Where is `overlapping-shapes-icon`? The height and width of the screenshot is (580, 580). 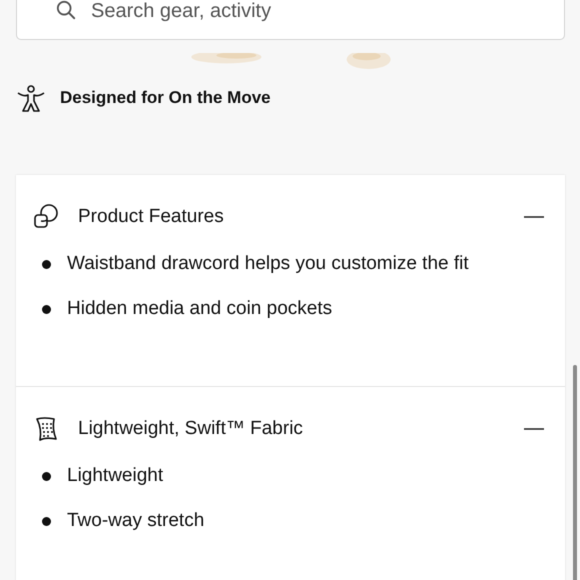 overlapping-shapes-icon is located at coordinates (46, 217).